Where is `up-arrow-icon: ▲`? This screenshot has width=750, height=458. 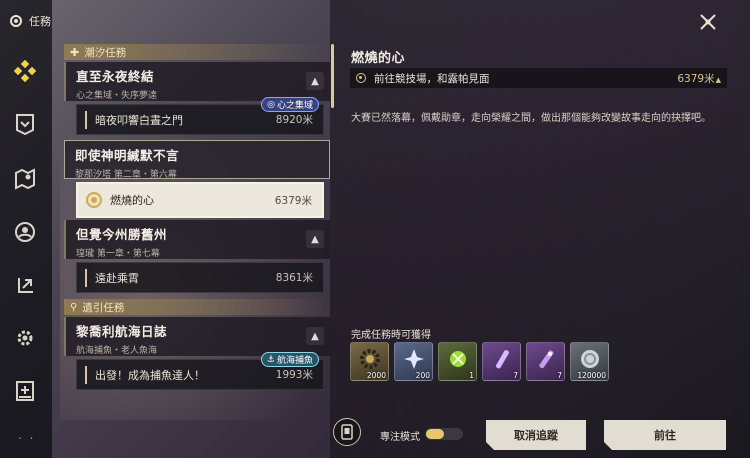 up-arrow-icon: ▲ is located at coordinates (718, 79).